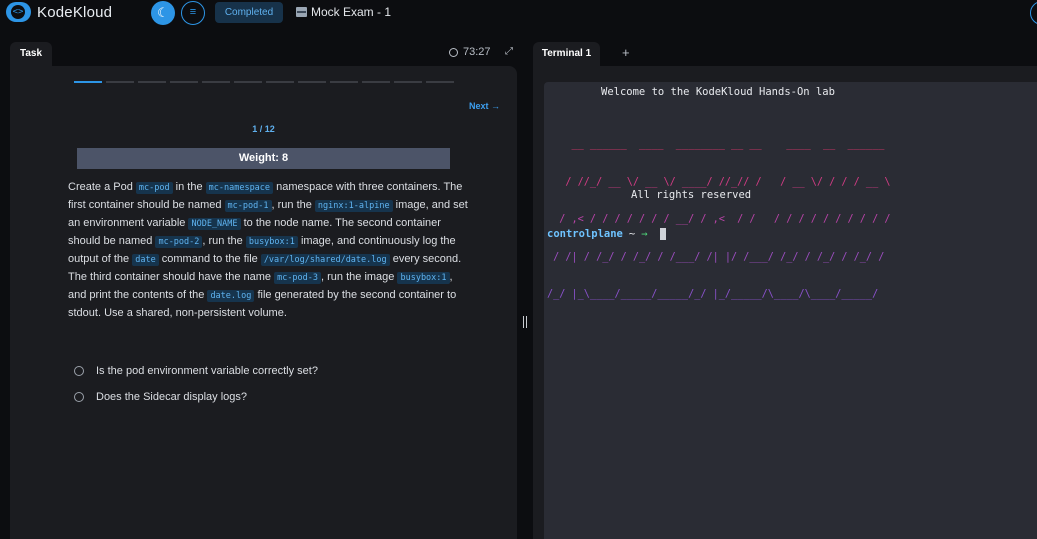 This screenshot has width=1037, height=539. What do you see at coordinates (248, 206) in the screenshot?
I see `code-container-1: mc-pod-1` at bounding box center [248, 206].